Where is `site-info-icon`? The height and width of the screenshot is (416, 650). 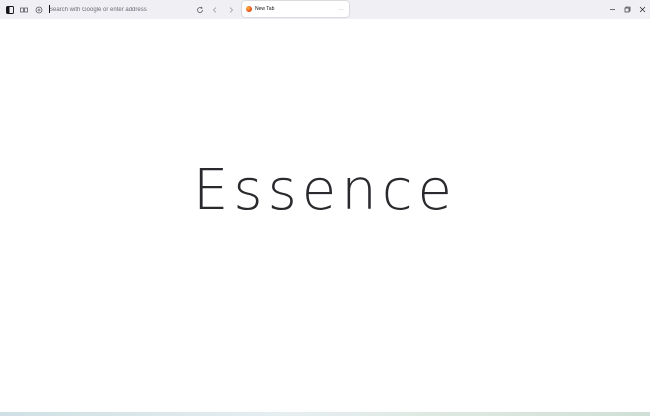 site-info-icon is located at coordinates (39, 10).